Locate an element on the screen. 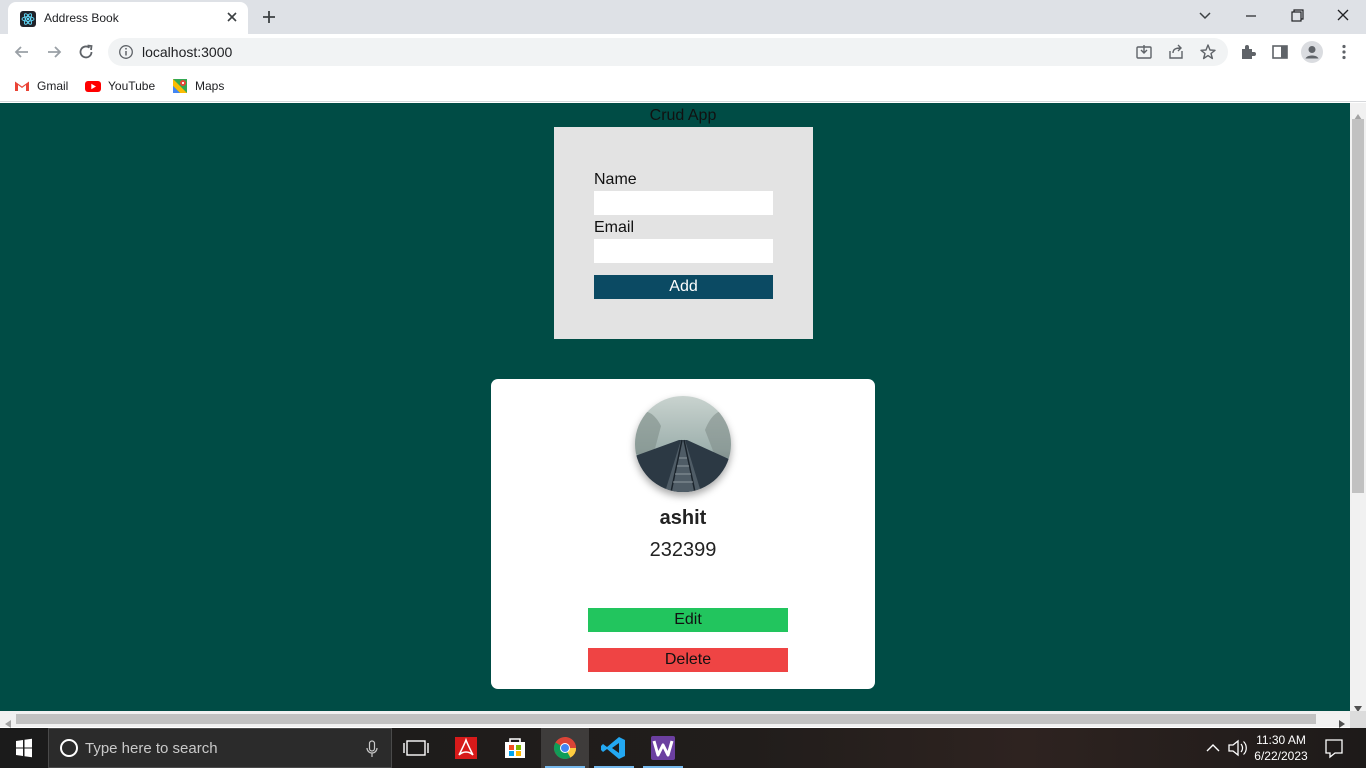 Image resolution: width=1366 pixels, height=773 pixels. name-input is located at coordinates (683, 203).